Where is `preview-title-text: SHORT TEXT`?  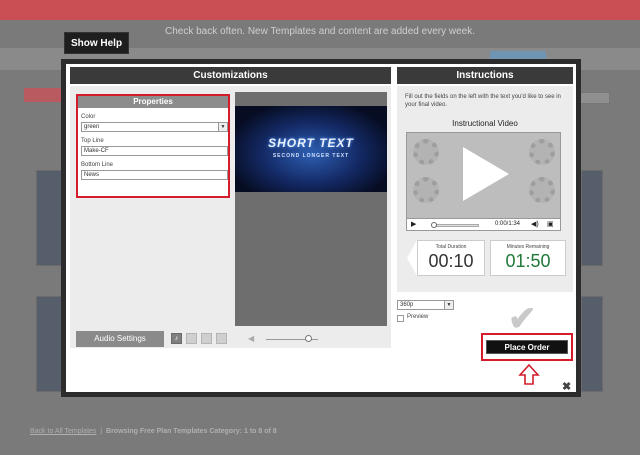 preview-title-text: SHORT TEXT is located at coordinates (311, 143).